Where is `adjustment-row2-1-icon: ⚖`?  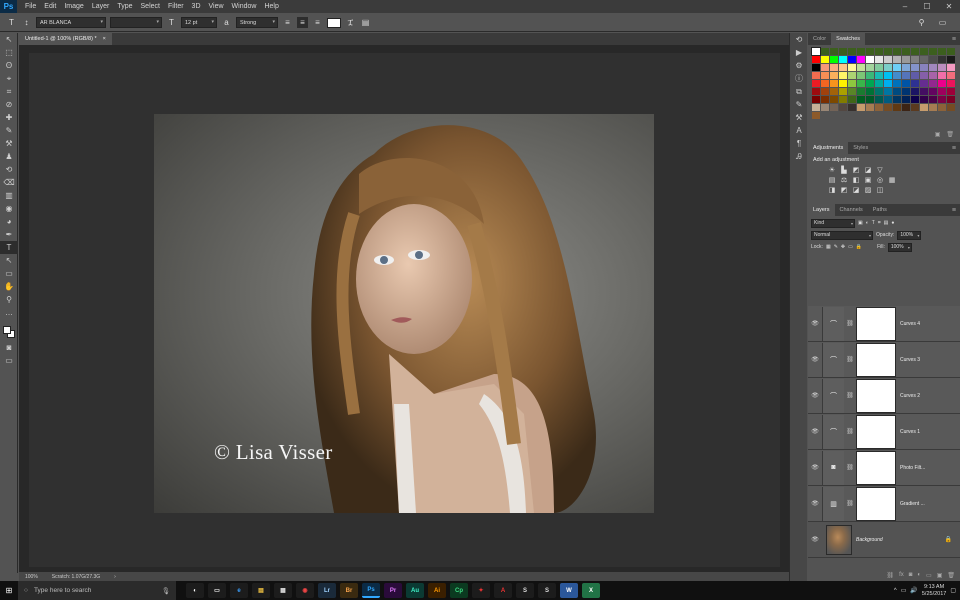
adjustment-row2-1-icon: ⚖ is located at coordinates (844, 181).